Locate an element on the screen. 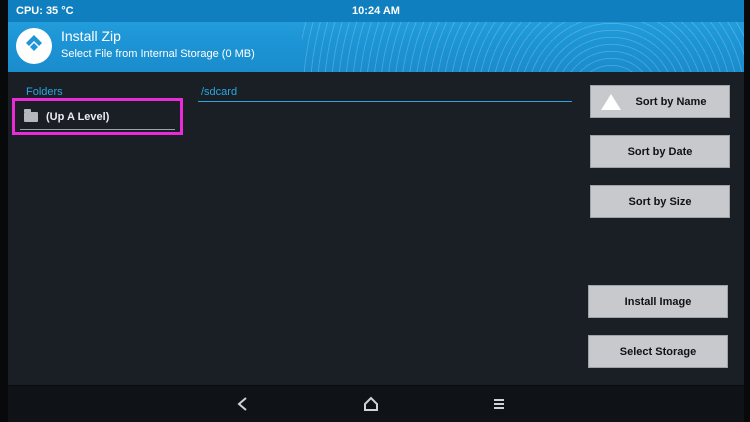  page-title: Install Zip is located at coordinates (91, 36).